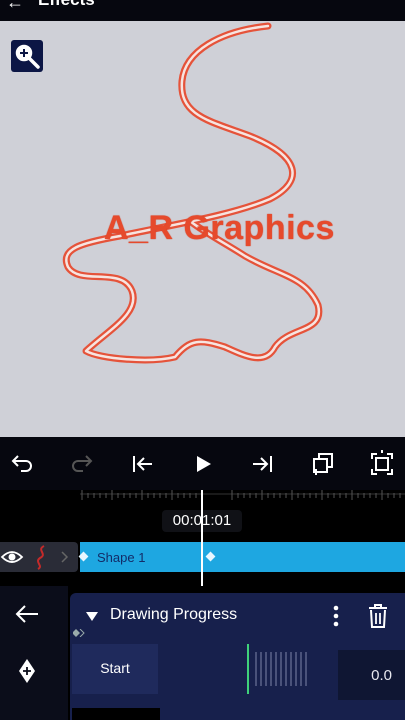  Describe the element at coordinates (79, 633) in the screenshot. I see `keyframe-marker-icon` at that location.